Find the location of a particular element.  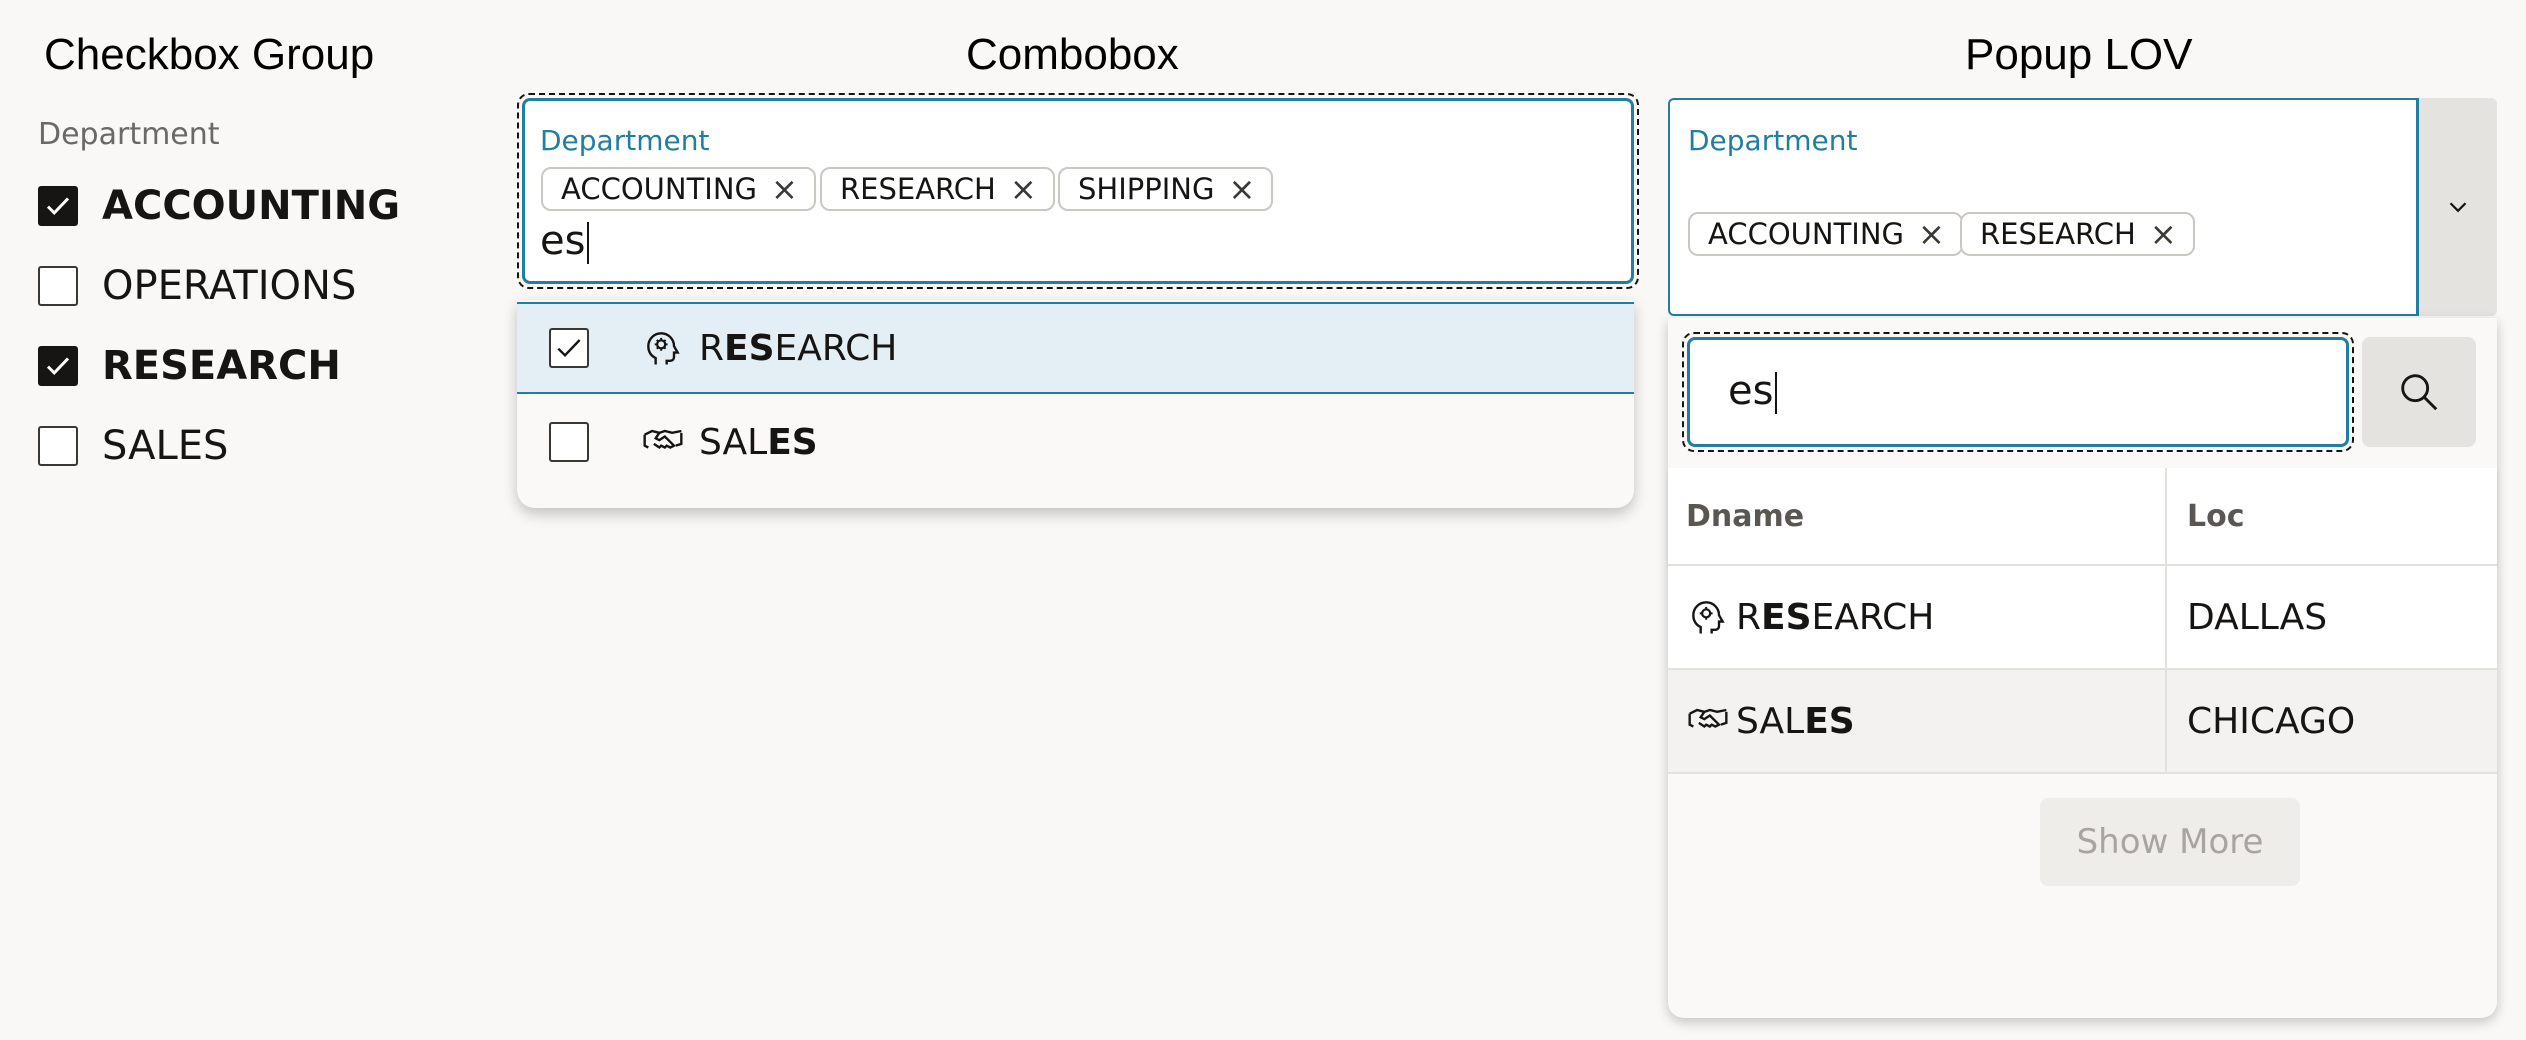

option-checkbox-checked-icon is located at coordinates (569, 348).